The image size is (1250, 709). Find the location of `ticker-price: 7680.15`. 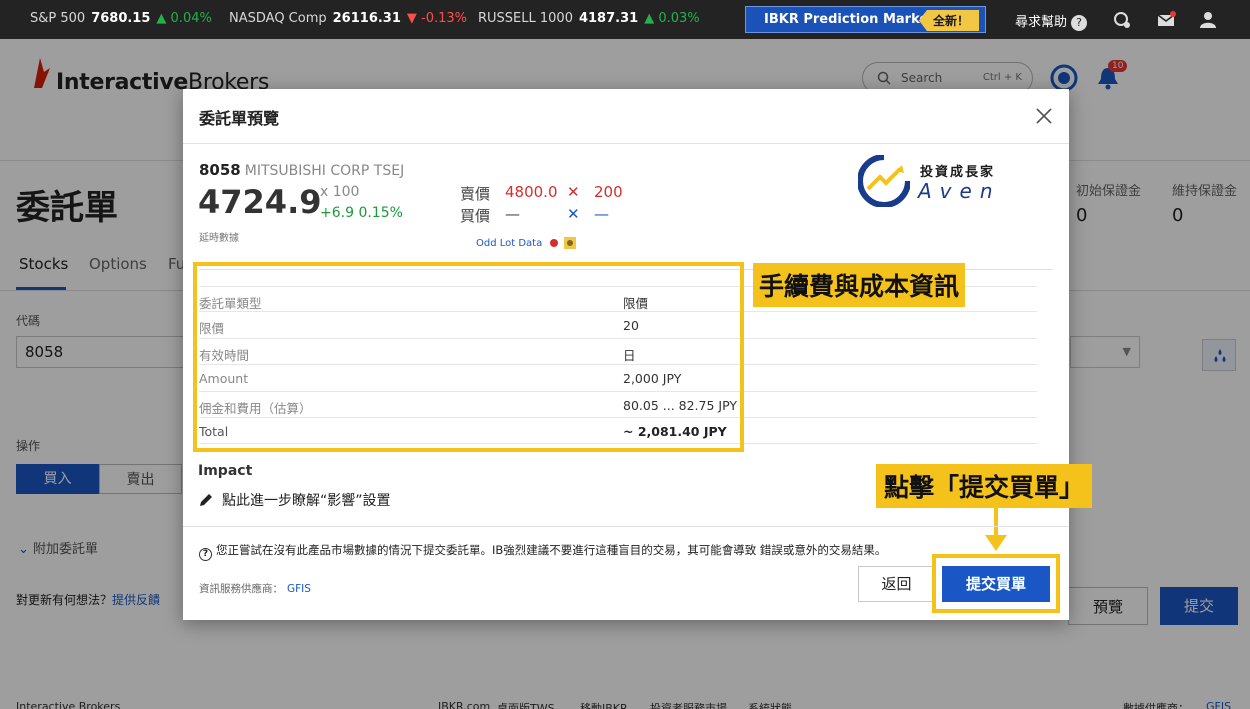

ticker-price: 7680.15 is located at coordinates (121, 18).